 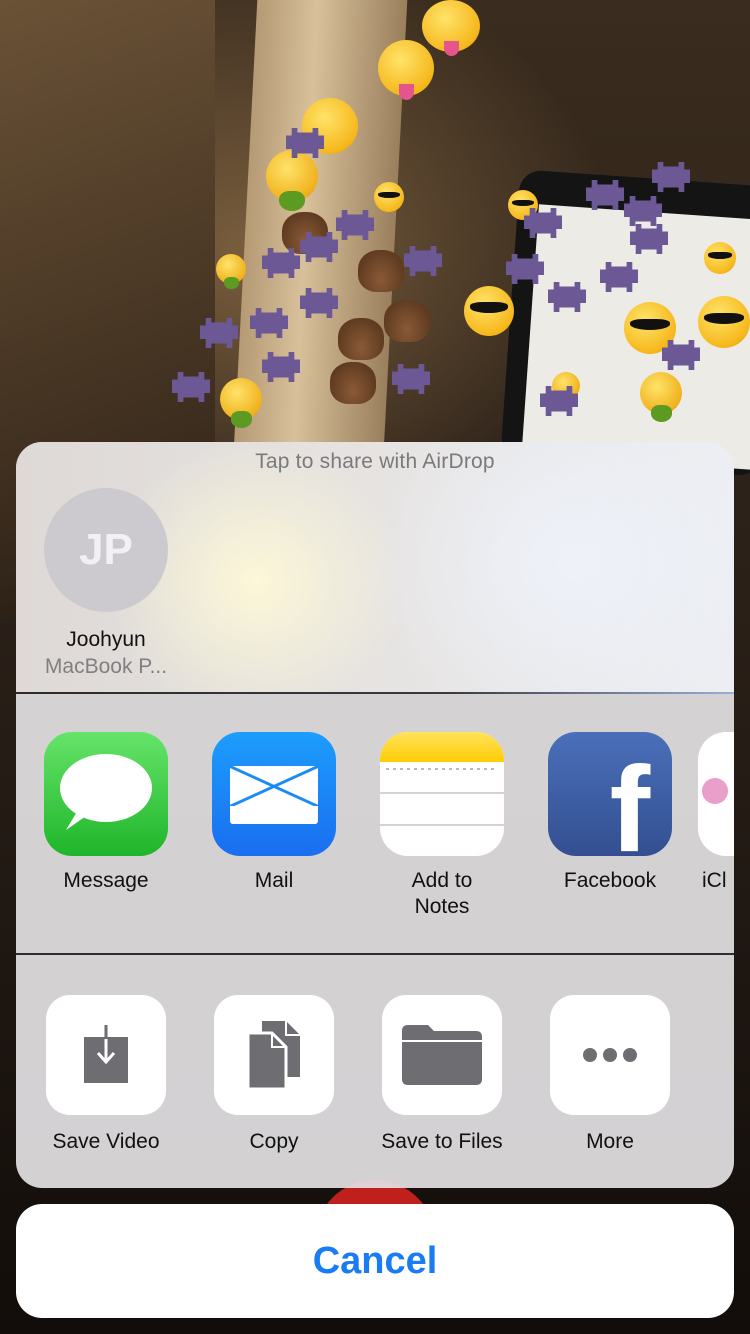 I want to click on save-video-action: Save Video, so click(x=106, y=1075).